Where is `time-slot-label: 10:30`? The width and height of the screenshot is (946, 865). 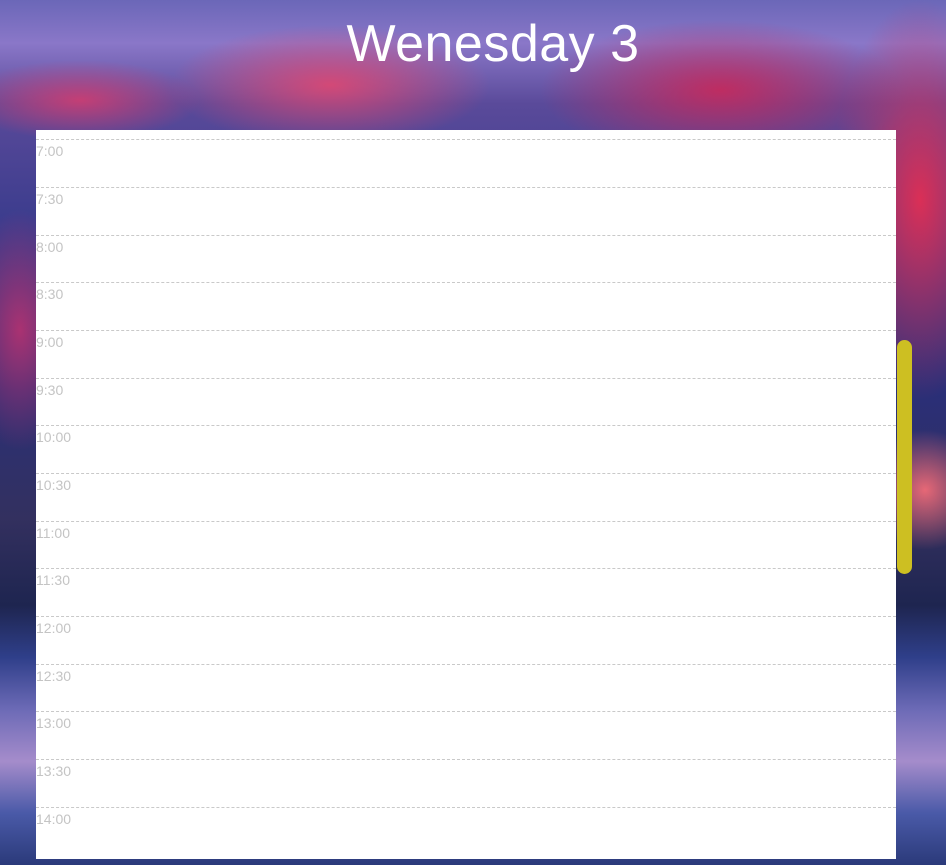 time-slot-label: 10:30 is located at coordinates (54, 485).